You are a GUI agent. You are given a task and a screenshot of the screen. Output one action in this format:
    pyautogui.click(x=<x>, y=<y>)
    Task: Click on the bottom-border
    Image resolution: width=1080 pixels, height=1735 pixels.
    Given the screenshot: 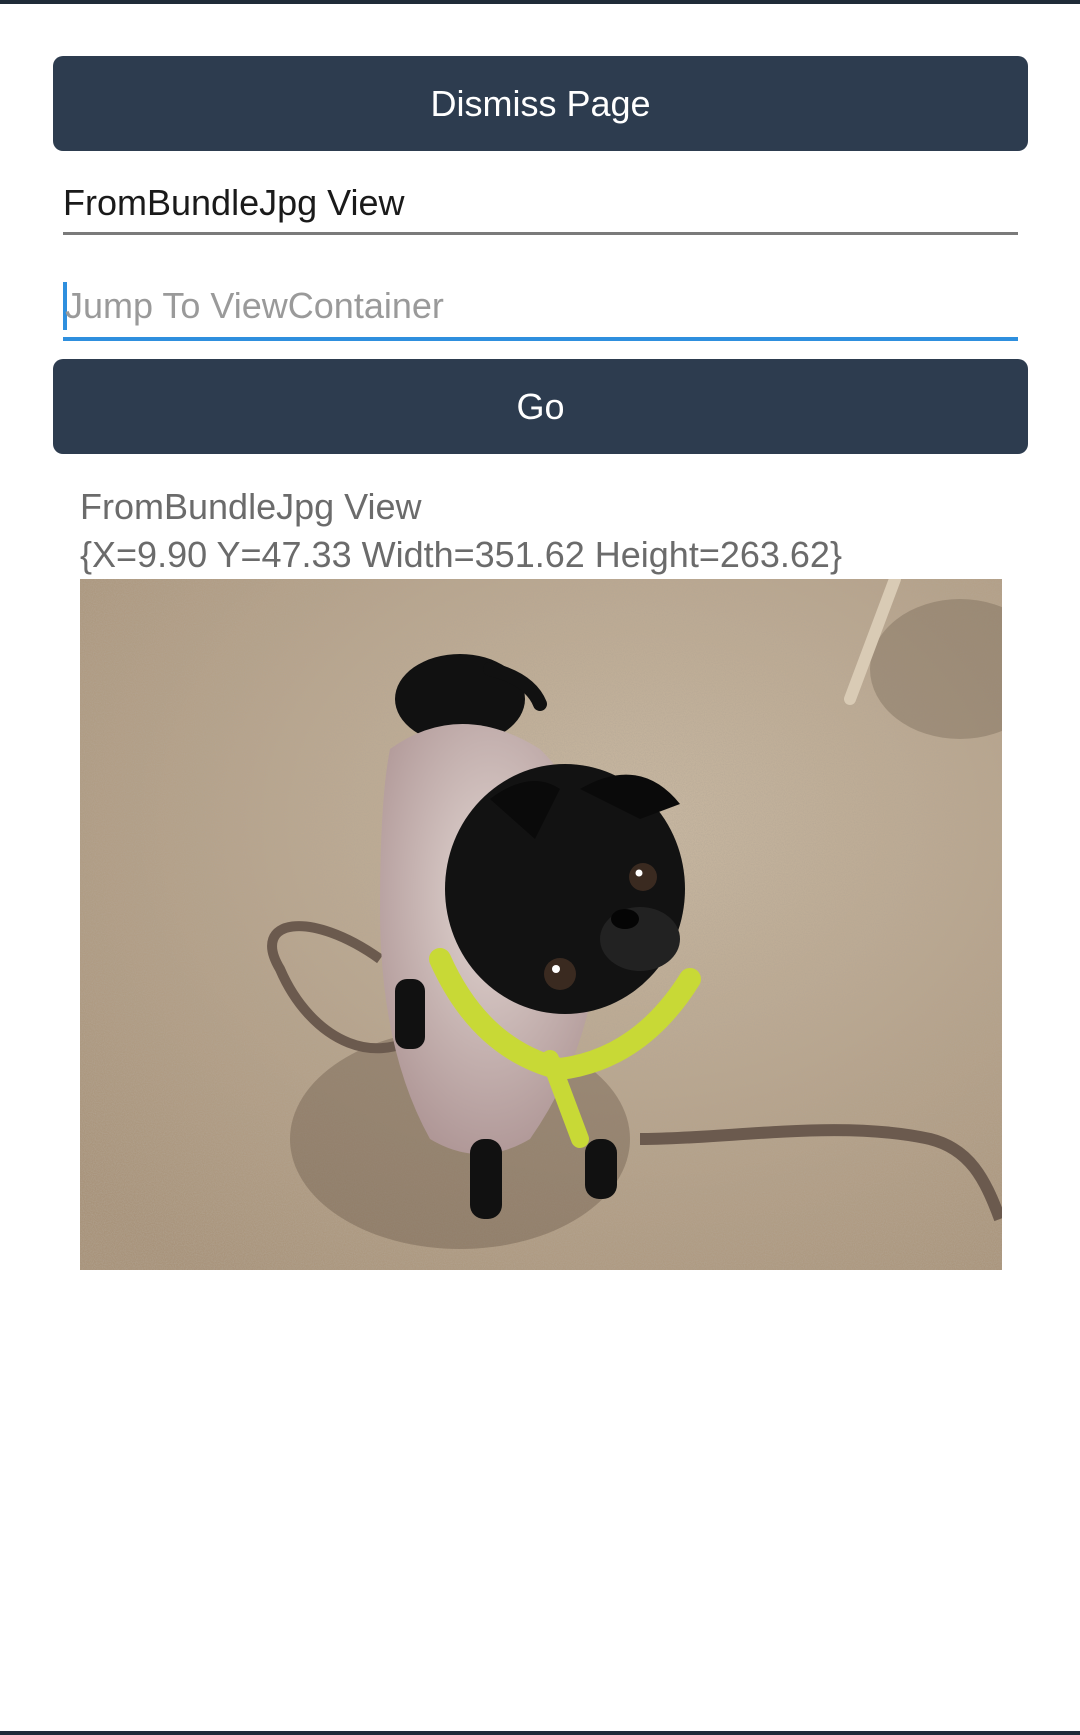 What is the action you would take?
    pyautogui.click(x=540, y=1733)
    